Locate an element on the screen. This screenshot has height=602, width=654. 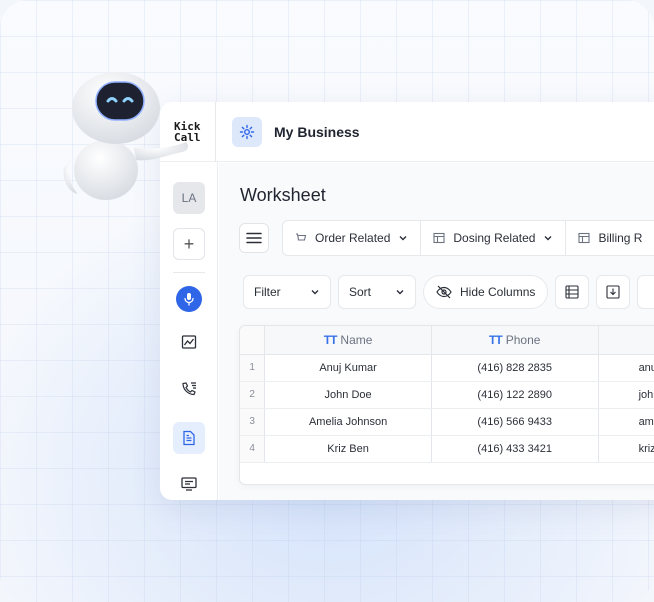
mic-icon is located at coordinates (189, 299).